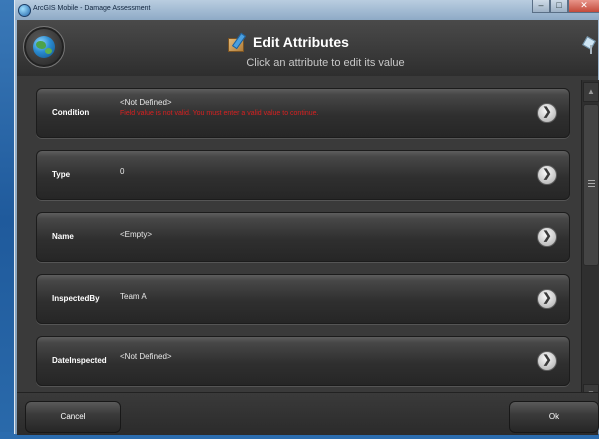  What do you see at coordinates (308, 413) in the screenshot?
I see `footer-bar: Cancel Ok` at bounding box center [308, 413].